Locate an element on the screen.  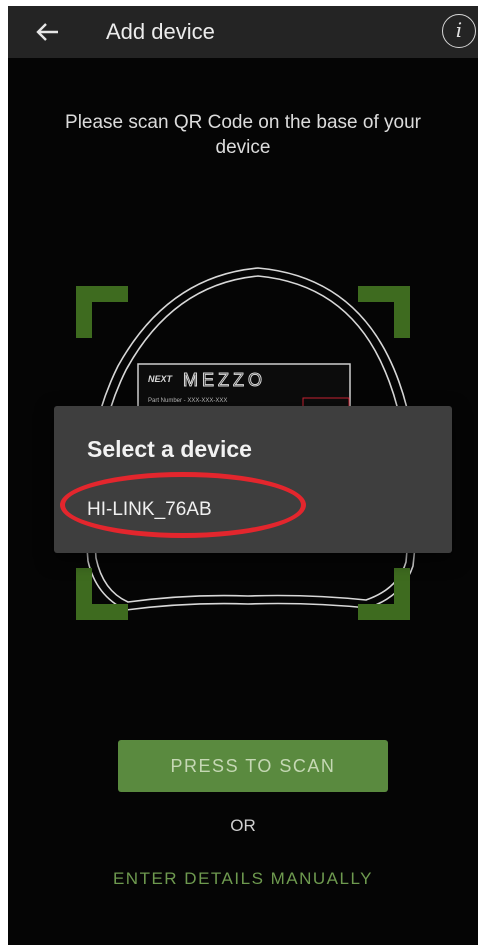
press-to-scan-button: PRESS TO SCAN is located at coordinates (253, 766).